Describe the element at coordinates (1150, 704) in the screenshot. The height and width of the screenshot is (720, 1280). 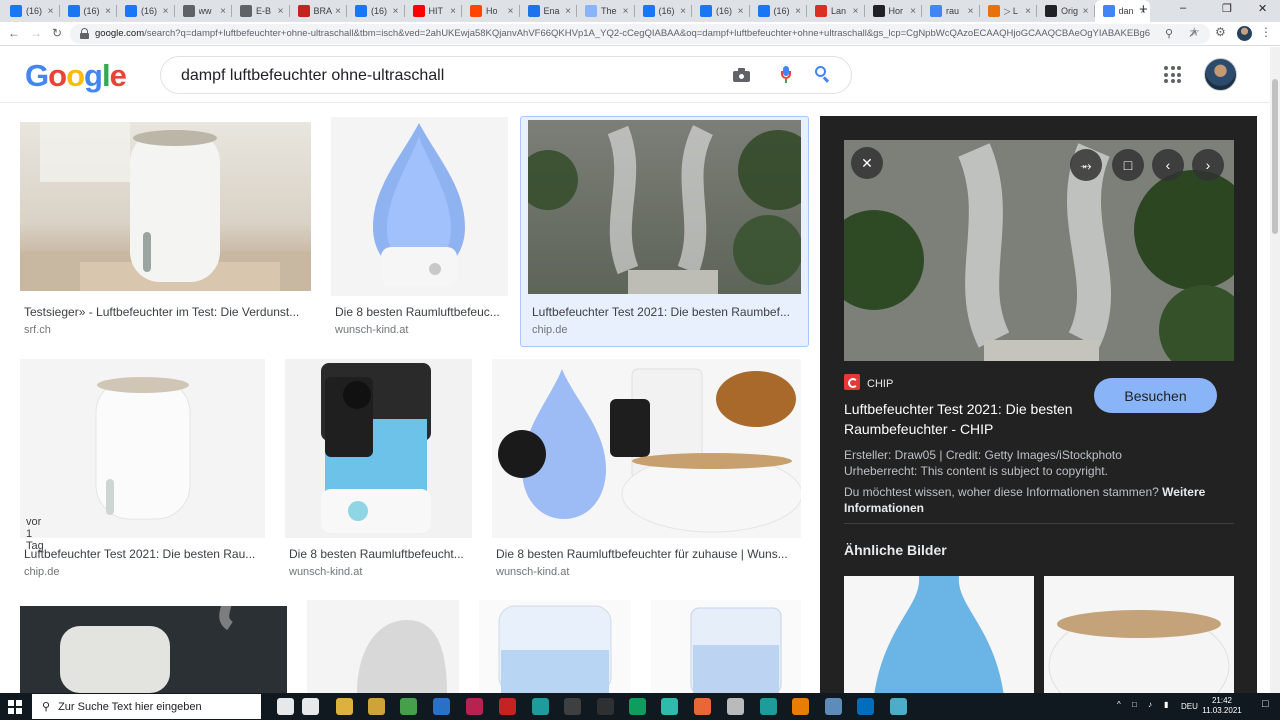
I see `volume-icon: ♪` at that location.